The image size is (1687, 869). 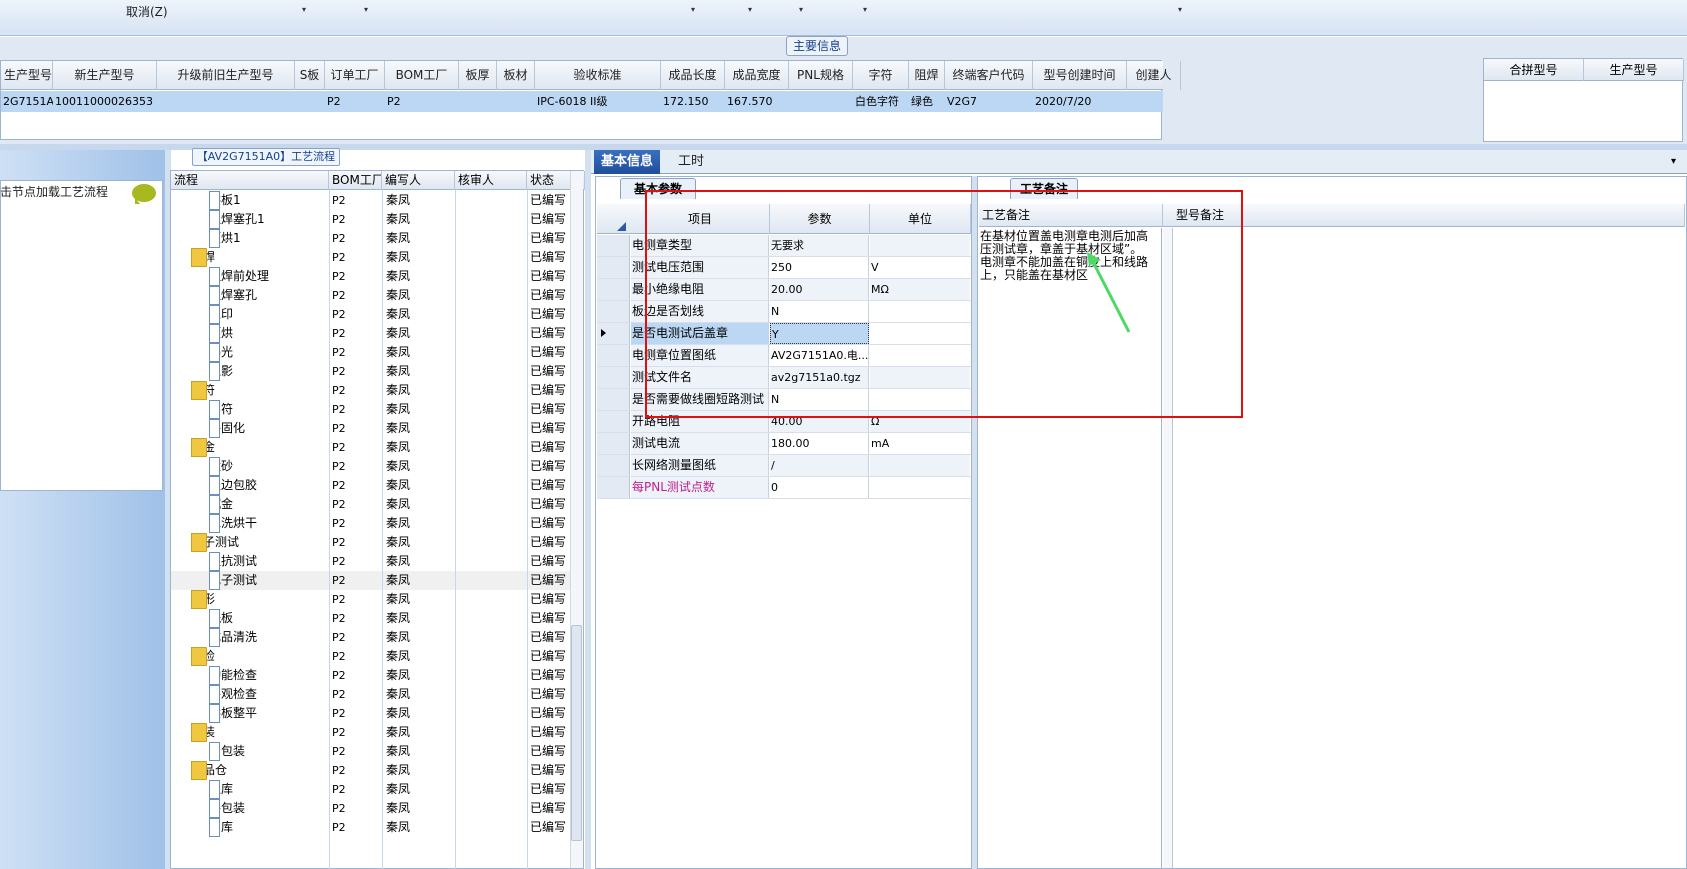 What do you see at coordinates (819, 333) in the screenshot?
I see `param-value: Y` at bounding box center [819, 333].